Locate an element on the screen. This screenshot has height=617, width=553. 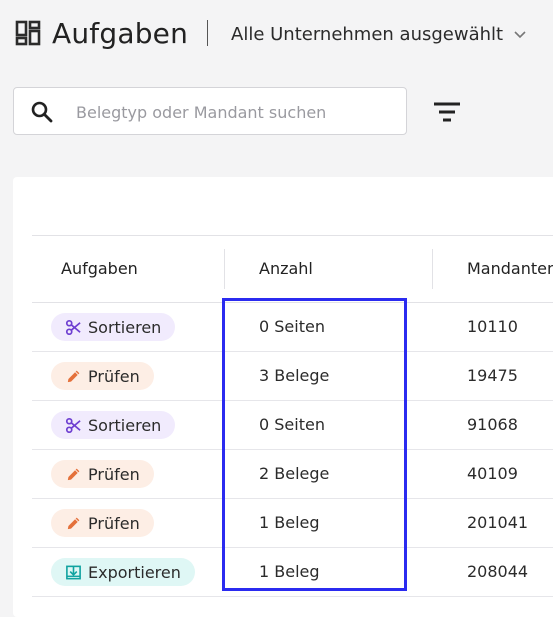
count-cell: 2 Belege is located at coordinates (294, 473).